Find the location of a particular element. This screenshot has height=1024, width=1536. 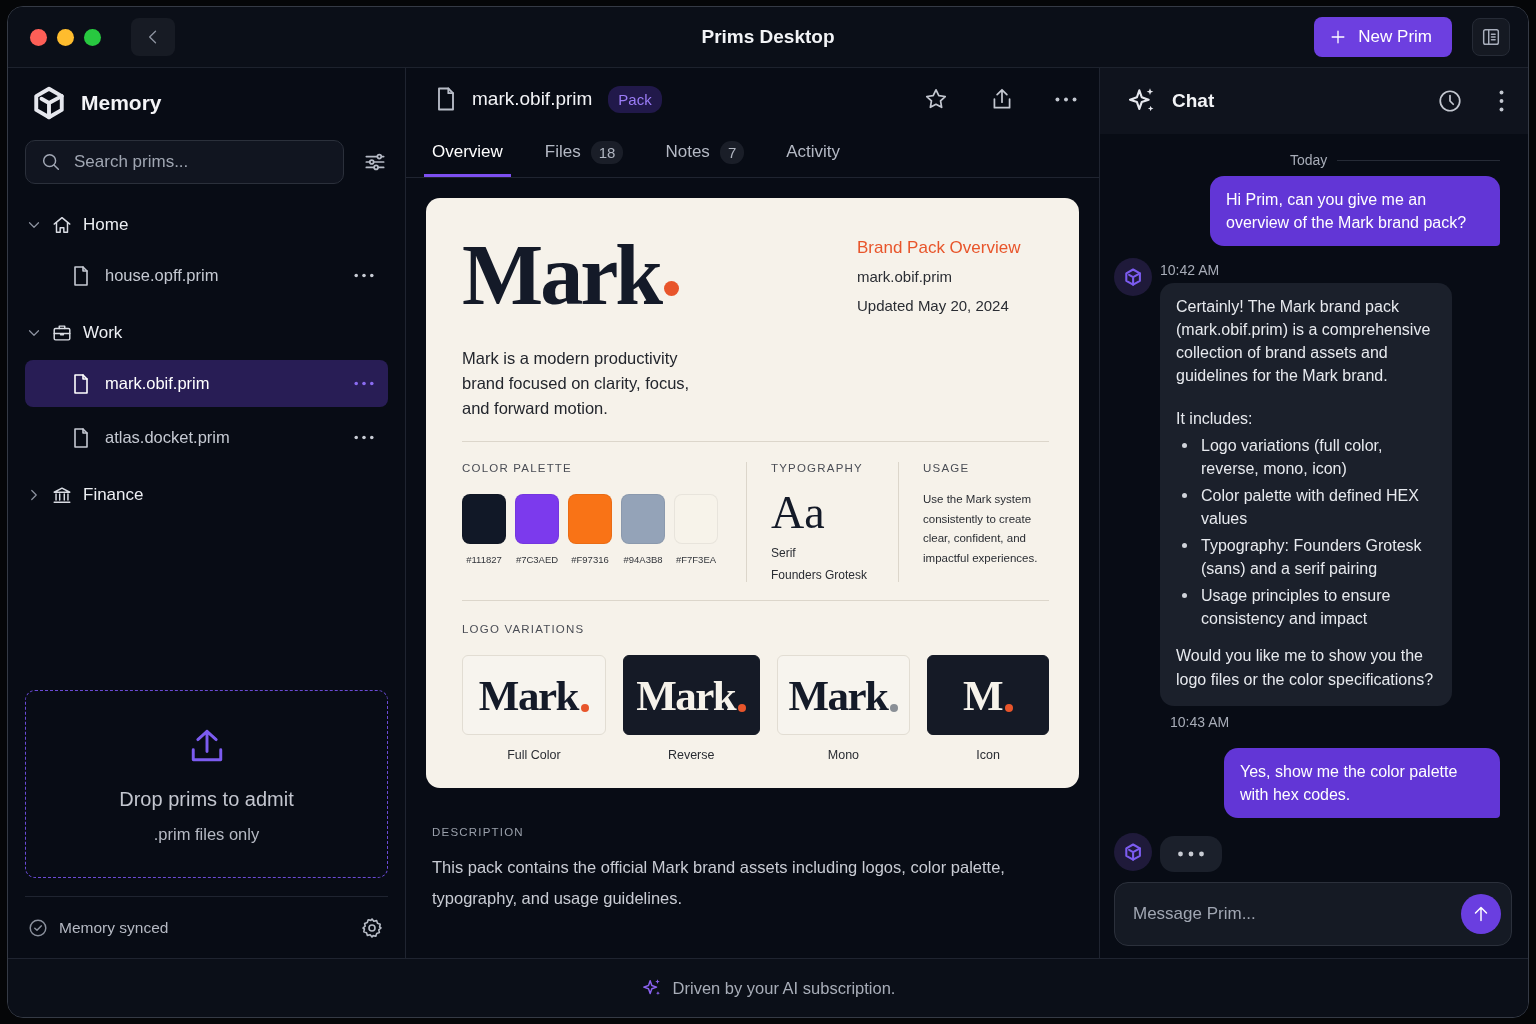

drop-zone-title: Drop prims to admit is located at coordinates (206, 799).